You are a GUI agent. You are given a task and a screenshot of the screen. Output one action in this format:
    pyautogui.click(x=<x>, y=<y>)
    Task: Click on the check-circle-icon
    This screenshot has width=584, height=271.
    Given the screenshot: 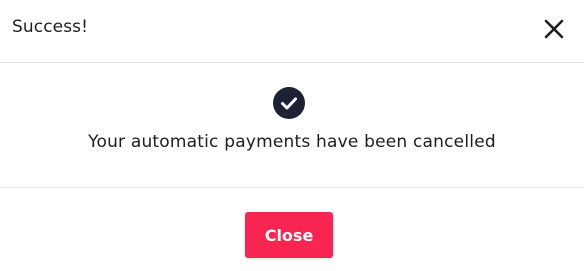 What is the action you would take?
    pyautogui.click(x=289, y=103)
    